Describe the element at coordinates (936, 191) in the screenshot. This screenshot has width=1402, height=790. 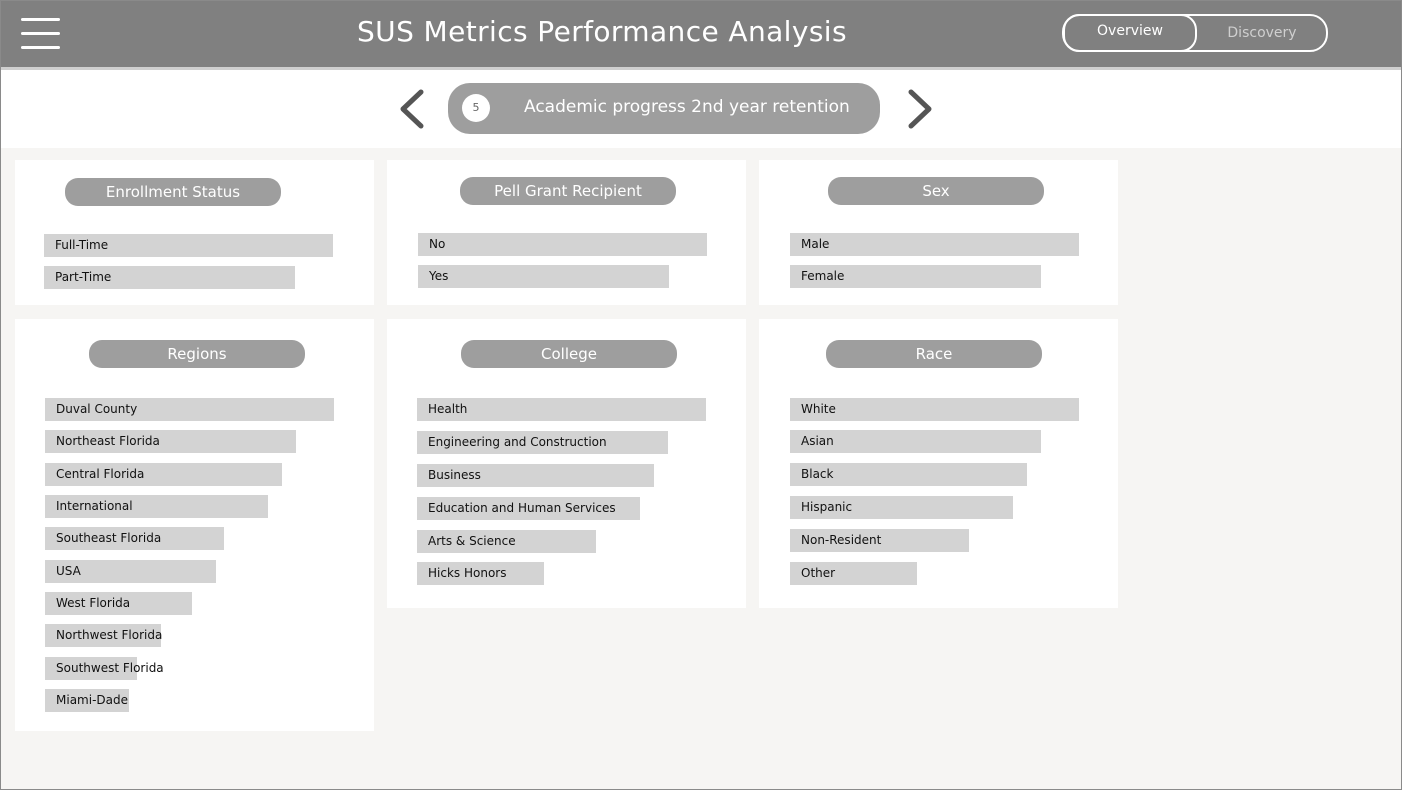
I see `card-title: Sex` at that location.